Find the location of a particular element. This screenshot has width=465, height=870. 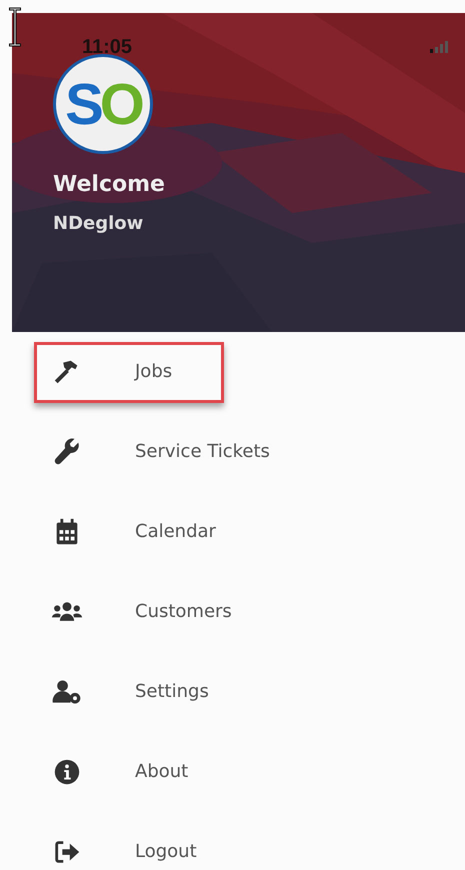

menu-item: Jobs is located at coordinates (129, 372).